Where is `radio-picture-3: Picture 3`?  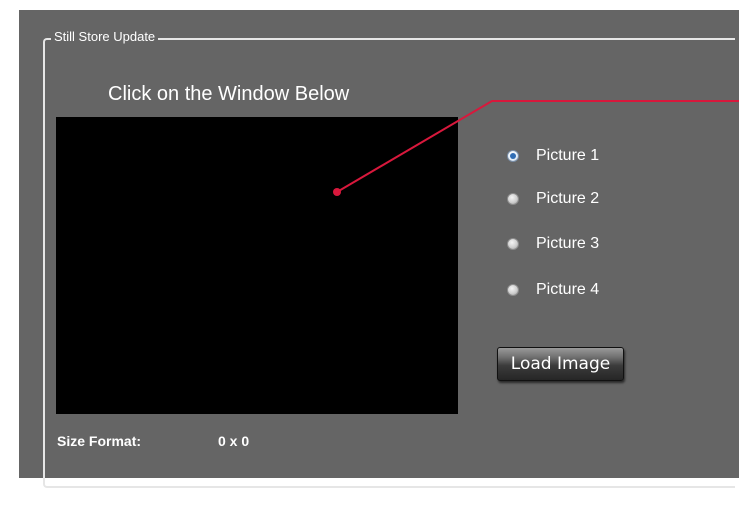
radio-picture-3: Picture 3 is located at coordinates (553, 244).